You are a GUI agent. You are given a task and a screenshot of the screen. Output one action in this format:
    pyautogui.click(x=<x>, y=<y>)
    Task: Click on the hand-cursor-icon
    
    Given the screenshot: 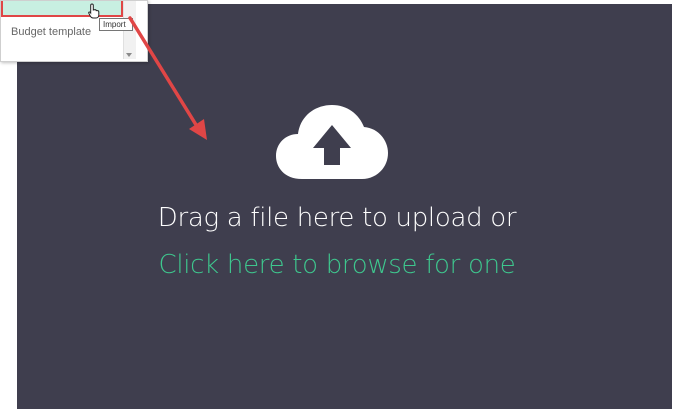 What is the action you would take?
    pyautogui.click(x=94, y=11)
    